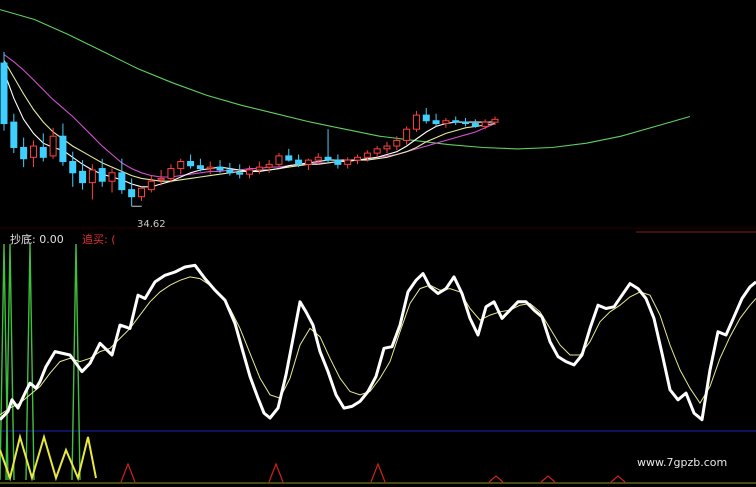 Image resolution: width=756 pixels, height=487 pixels. What do you see at coordinates (37, 239) in the screenshot?
I see `bottom-fishing-label: 抄底: 0.00` at bounding box center [37, 239].